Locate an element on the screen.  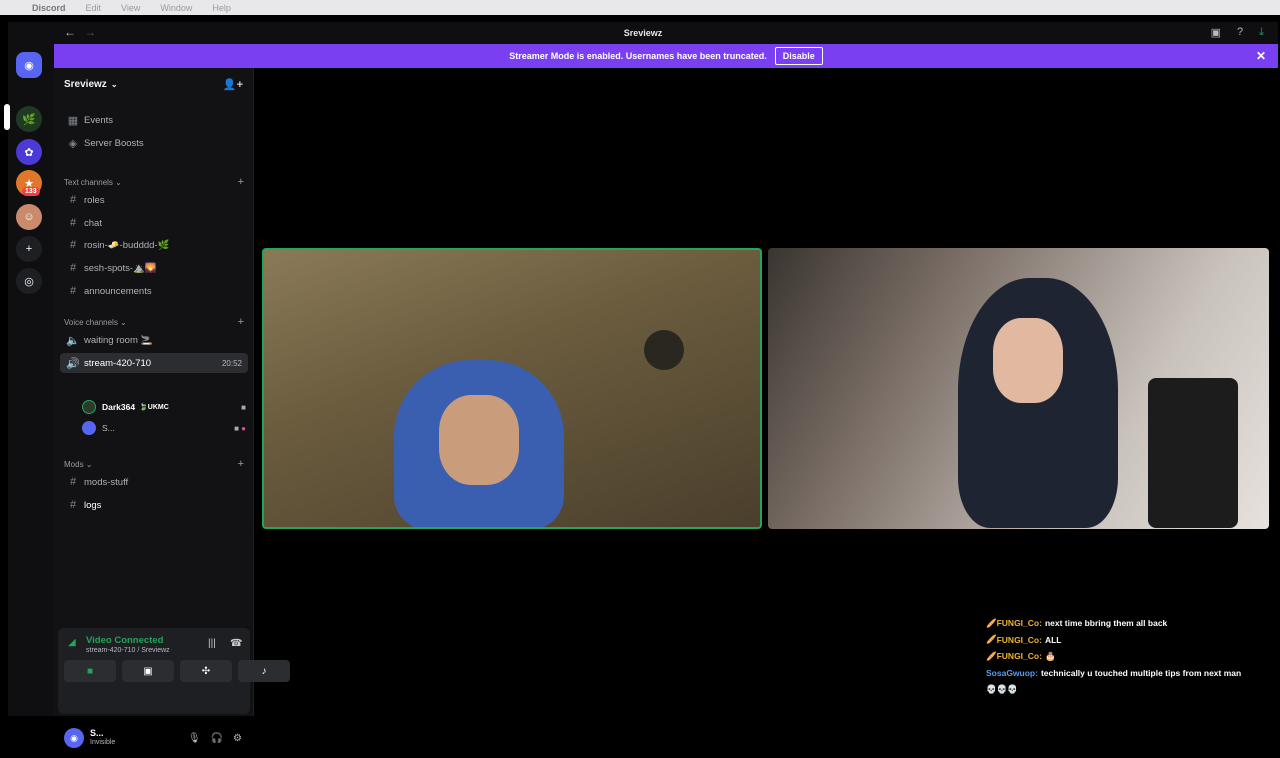
window-title: Sreviewz is located at coordinates (643, 33).